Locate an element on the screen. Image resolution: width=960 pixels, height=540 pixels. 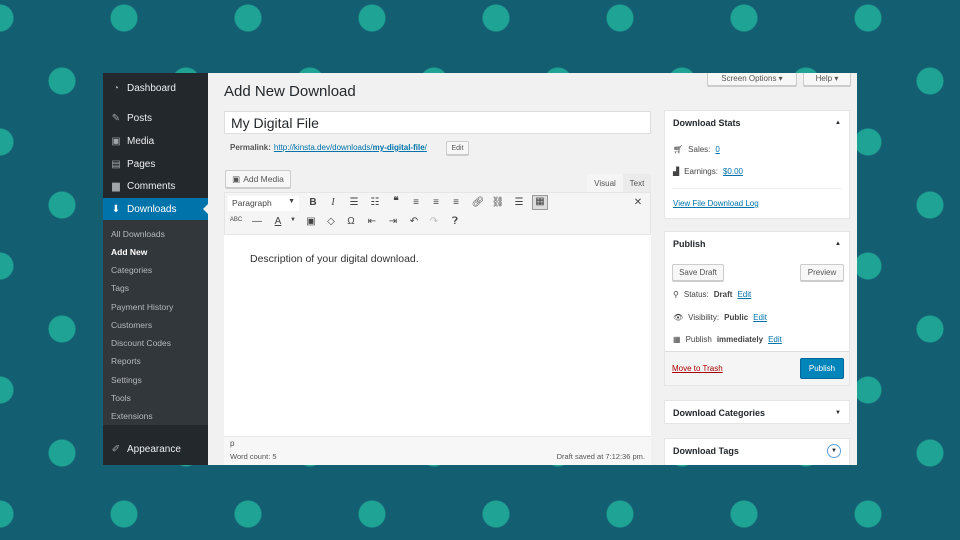
format-select: Paragraph ▼ is located at coordinates (263, 203).